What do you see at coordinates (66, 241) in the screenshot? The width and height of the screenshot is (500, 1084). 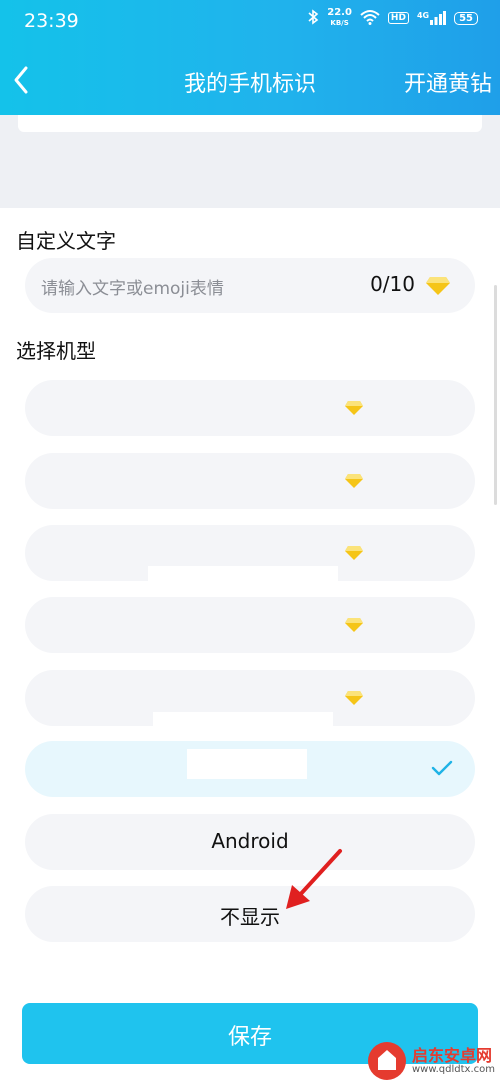 I see `custom-text-label: 自定义文字` at bounding box center [66, 241].